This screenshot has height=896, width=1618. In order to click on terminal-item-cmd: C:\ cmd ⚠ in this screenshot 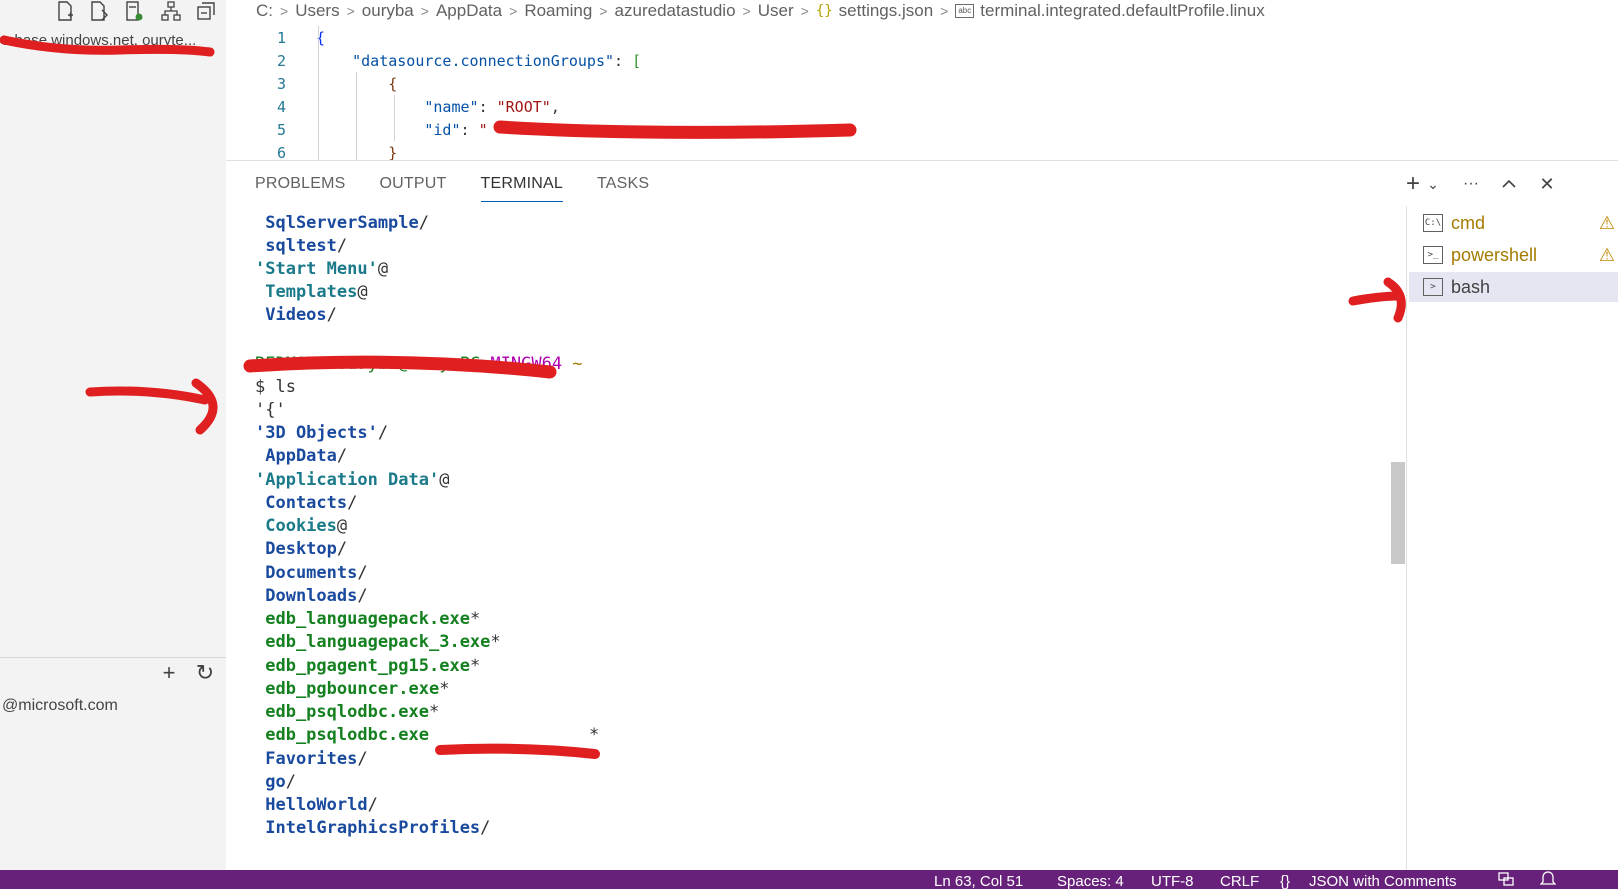, I will do `click(1513, 223)`.